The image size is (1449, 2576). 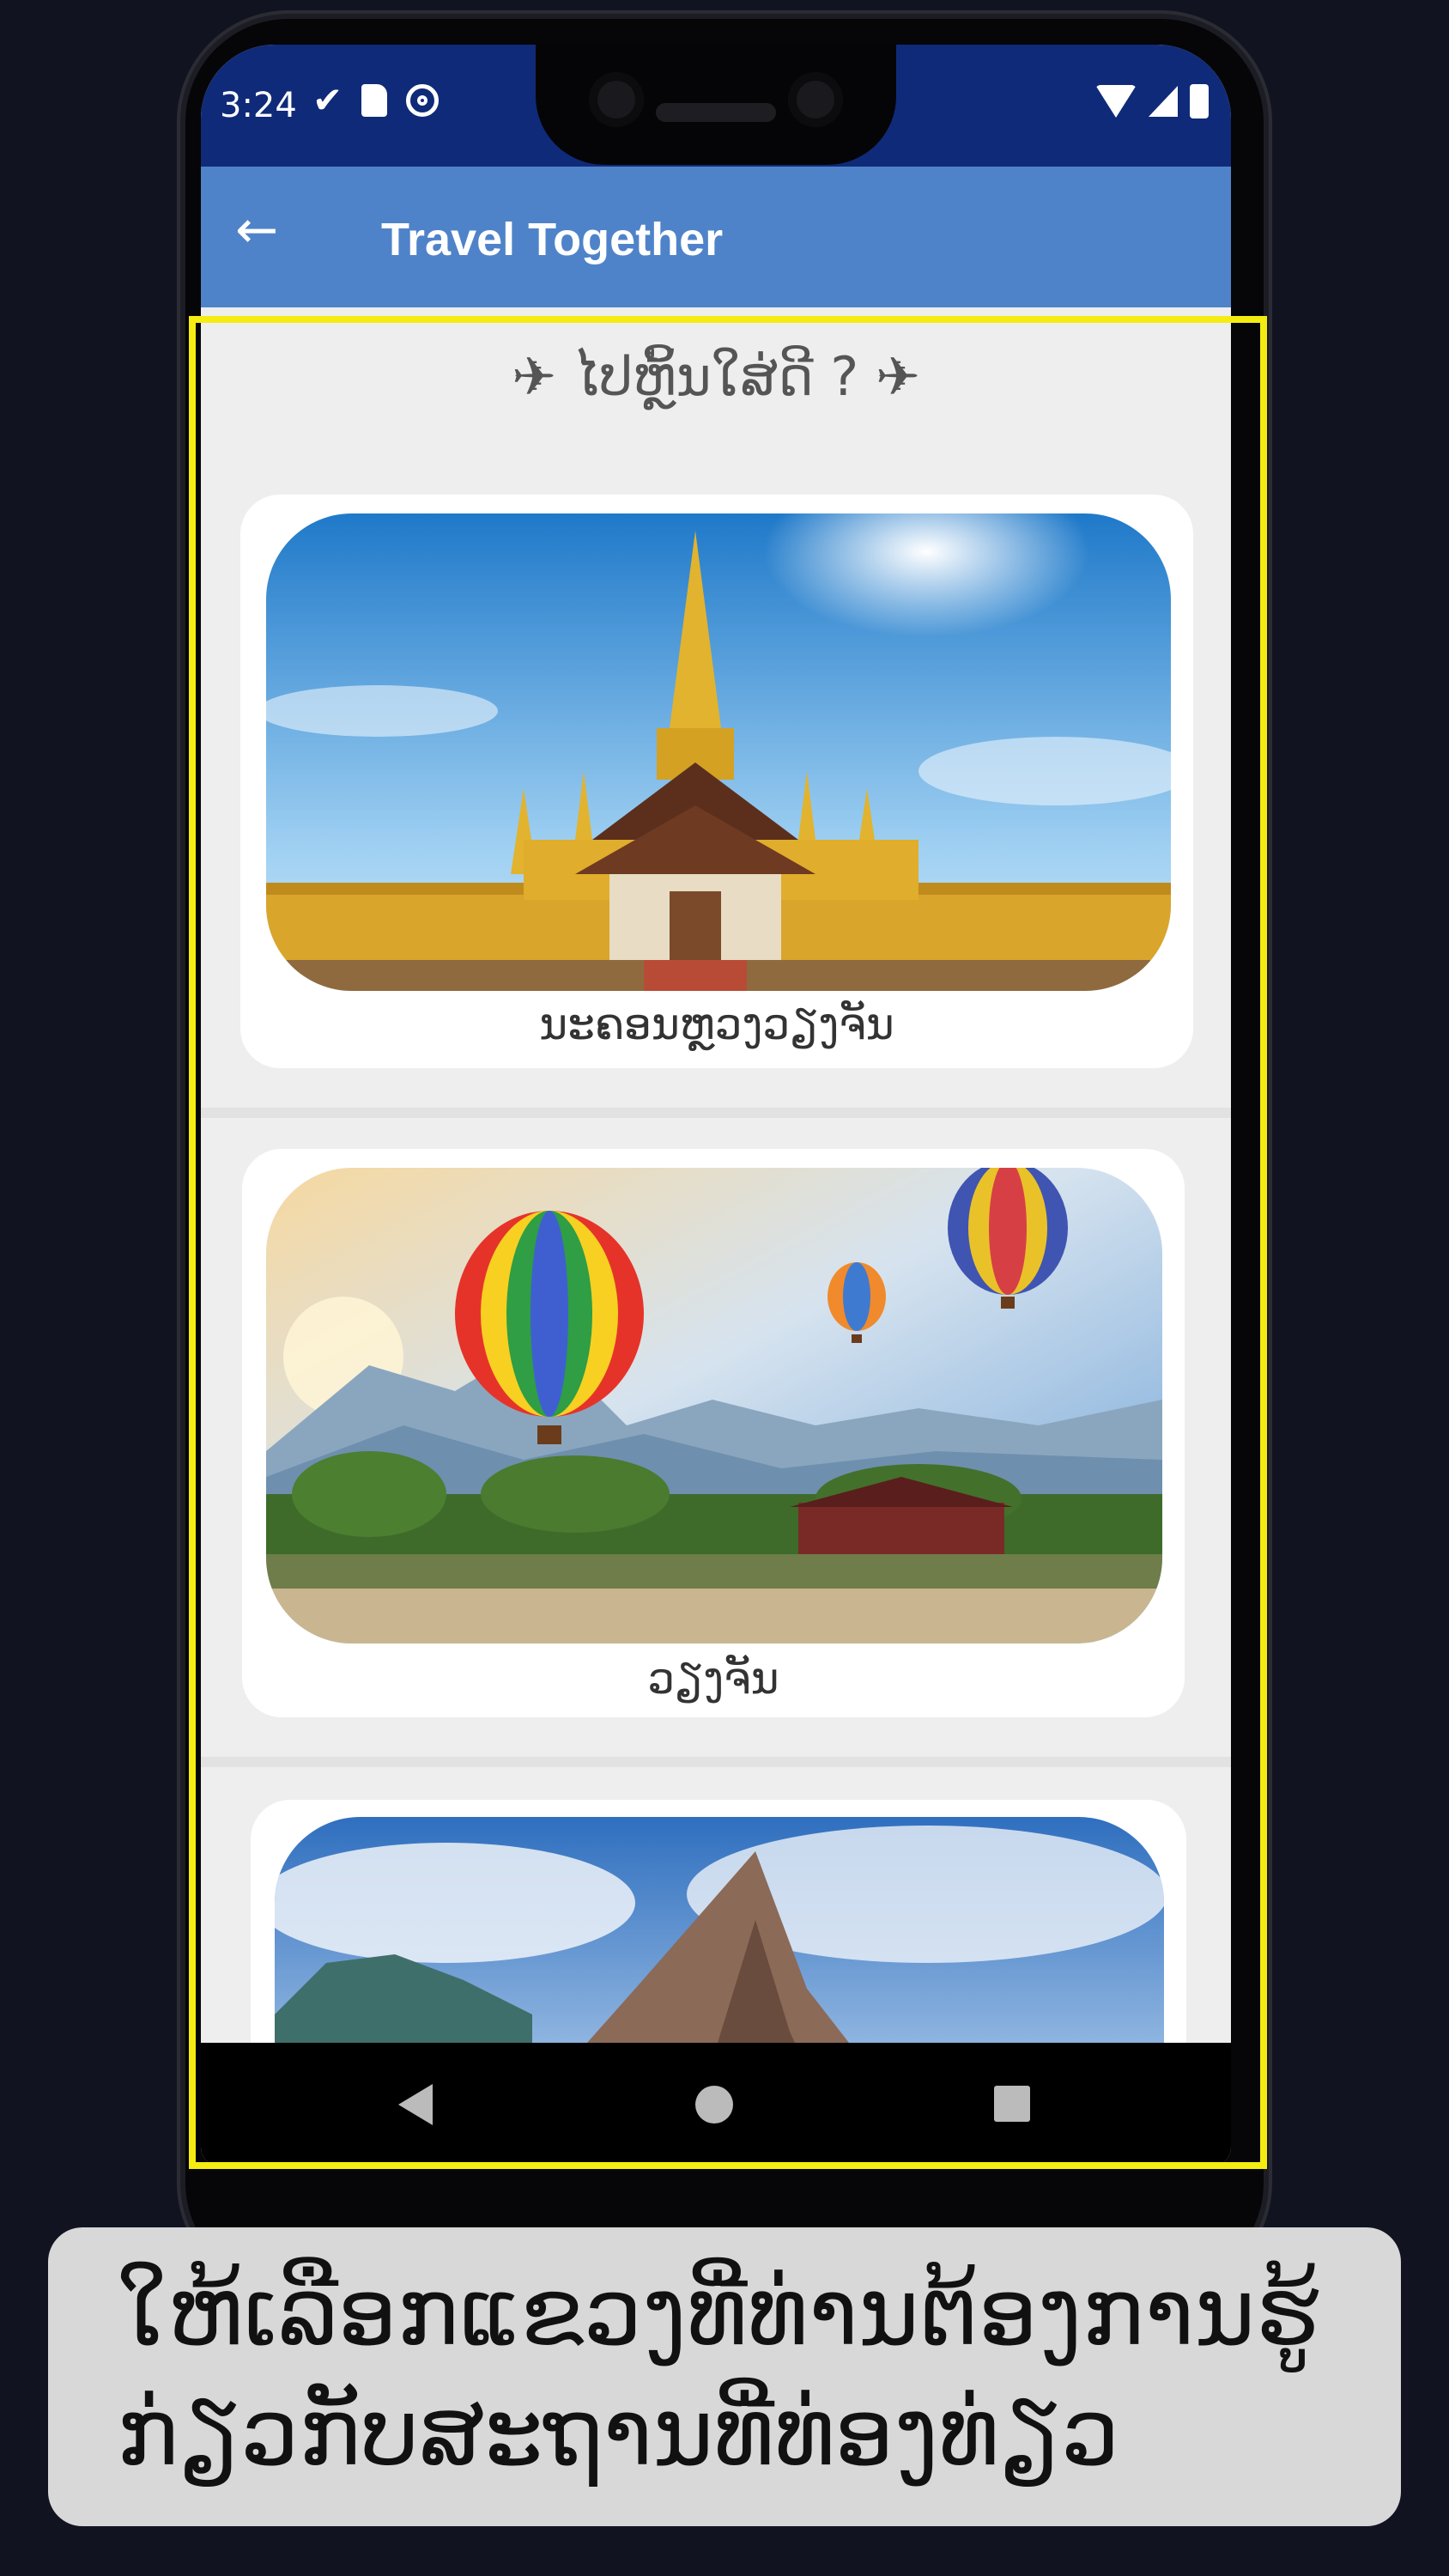 I want to click on sync-icon, so click(x=423, y=101).